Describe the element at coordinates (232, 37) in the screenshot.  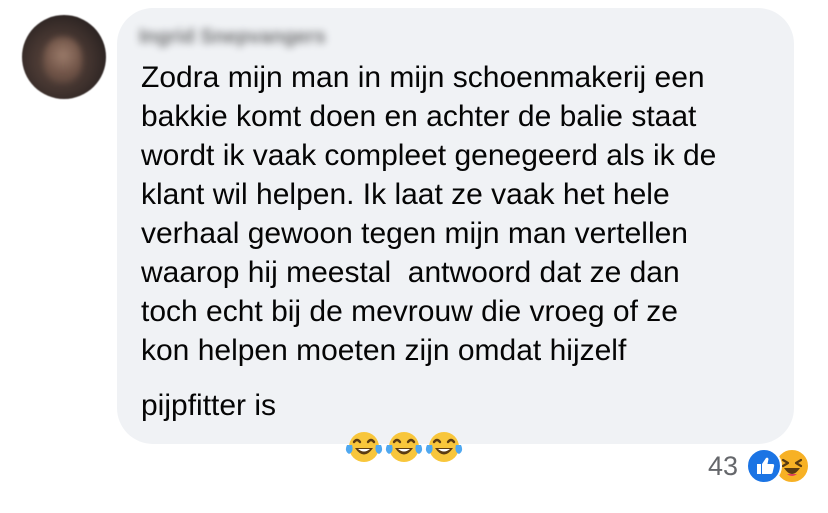
I see `comment-author-name: Ingrid Snepvangers` at that location.